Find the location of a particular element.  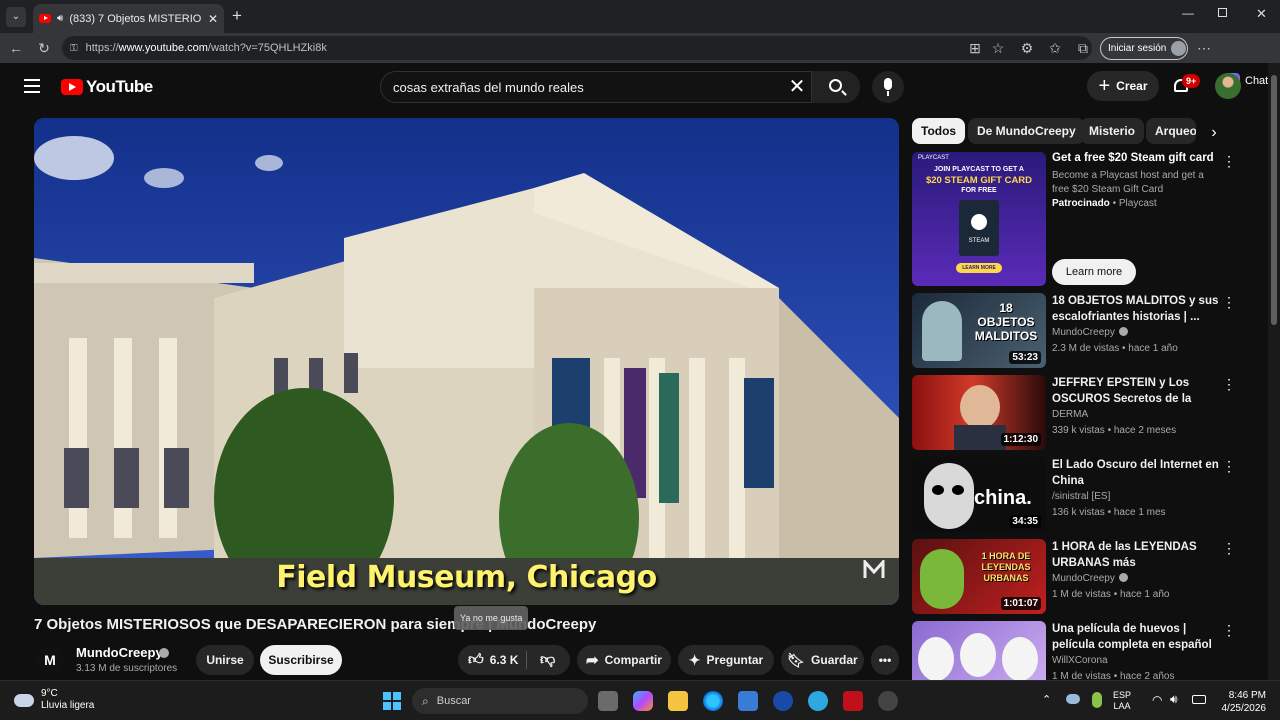

chevron-up-icon: ⌃ is located at coordinates (1046, 699).